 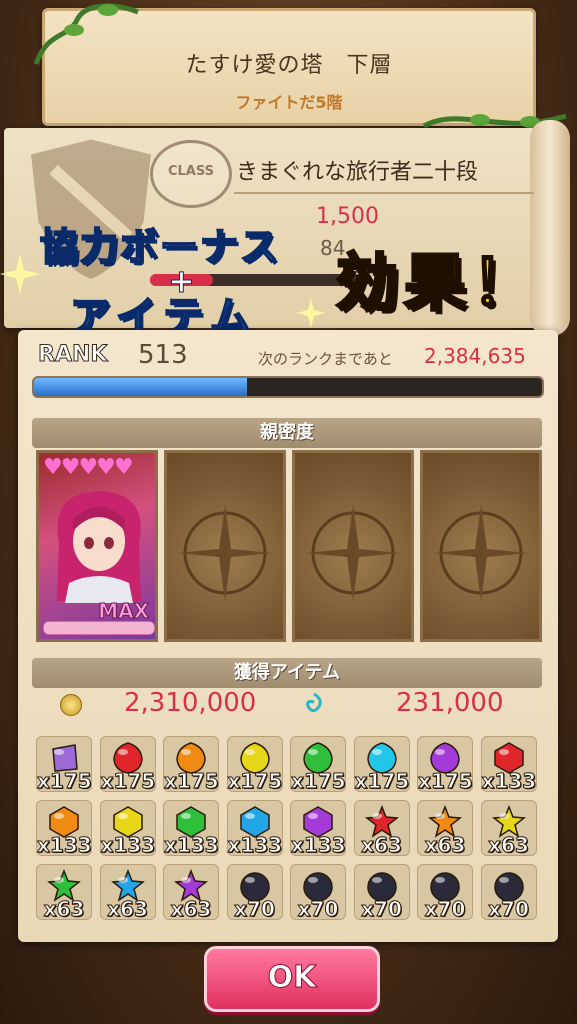 I want to click on coin-icon, so click(x=71, y=705).